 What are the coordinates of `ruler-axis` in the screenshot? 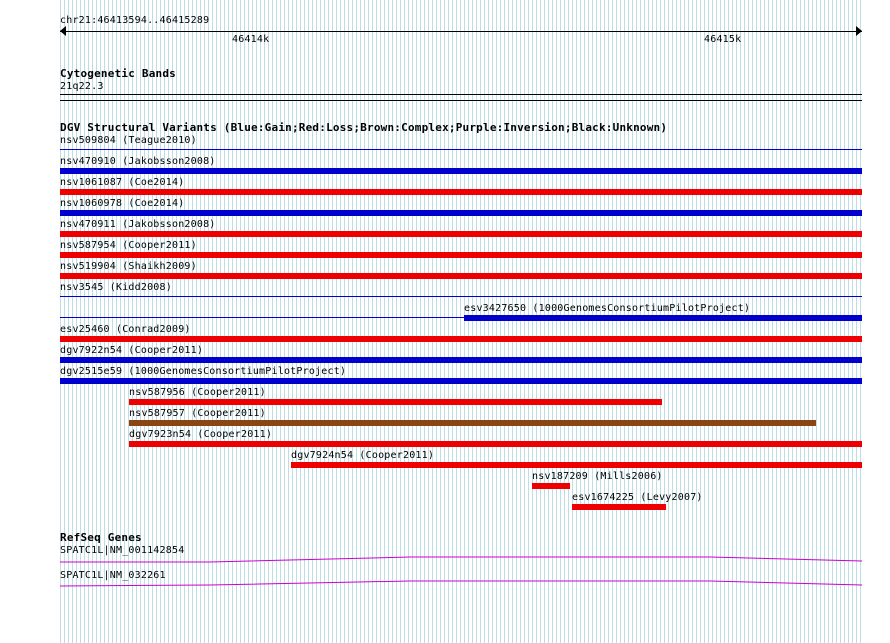 It's located at (461, 31).